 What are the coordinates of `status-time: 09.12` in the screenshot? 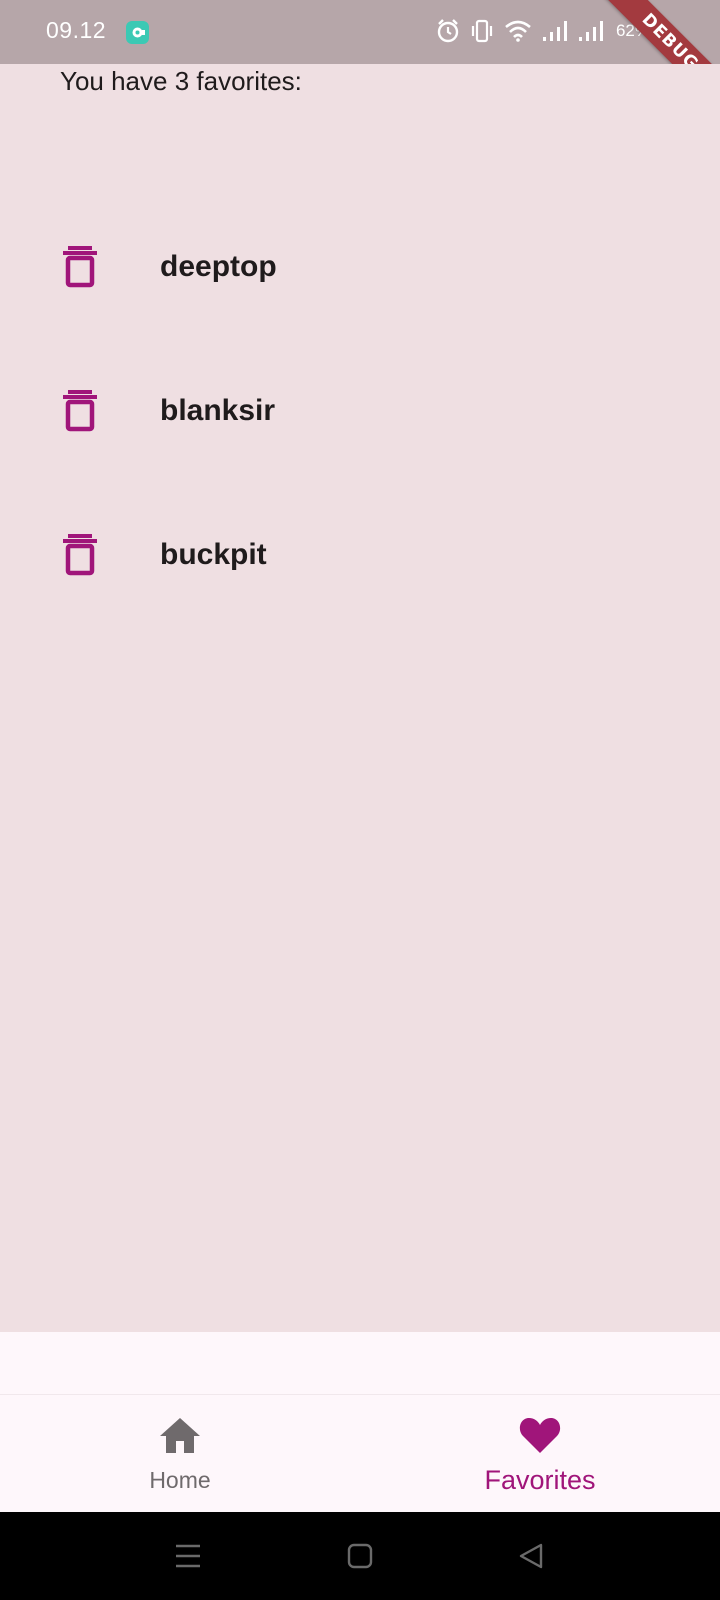 It's located at (76, 30).